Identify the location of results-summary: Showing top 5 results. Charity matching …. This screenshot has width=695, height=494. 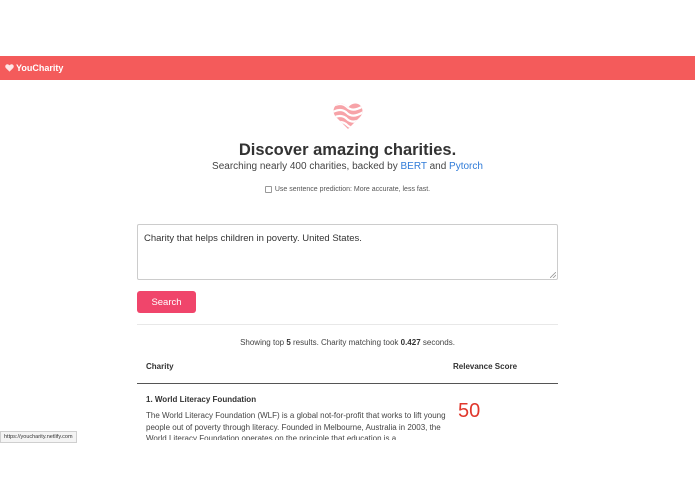
(347, 342).